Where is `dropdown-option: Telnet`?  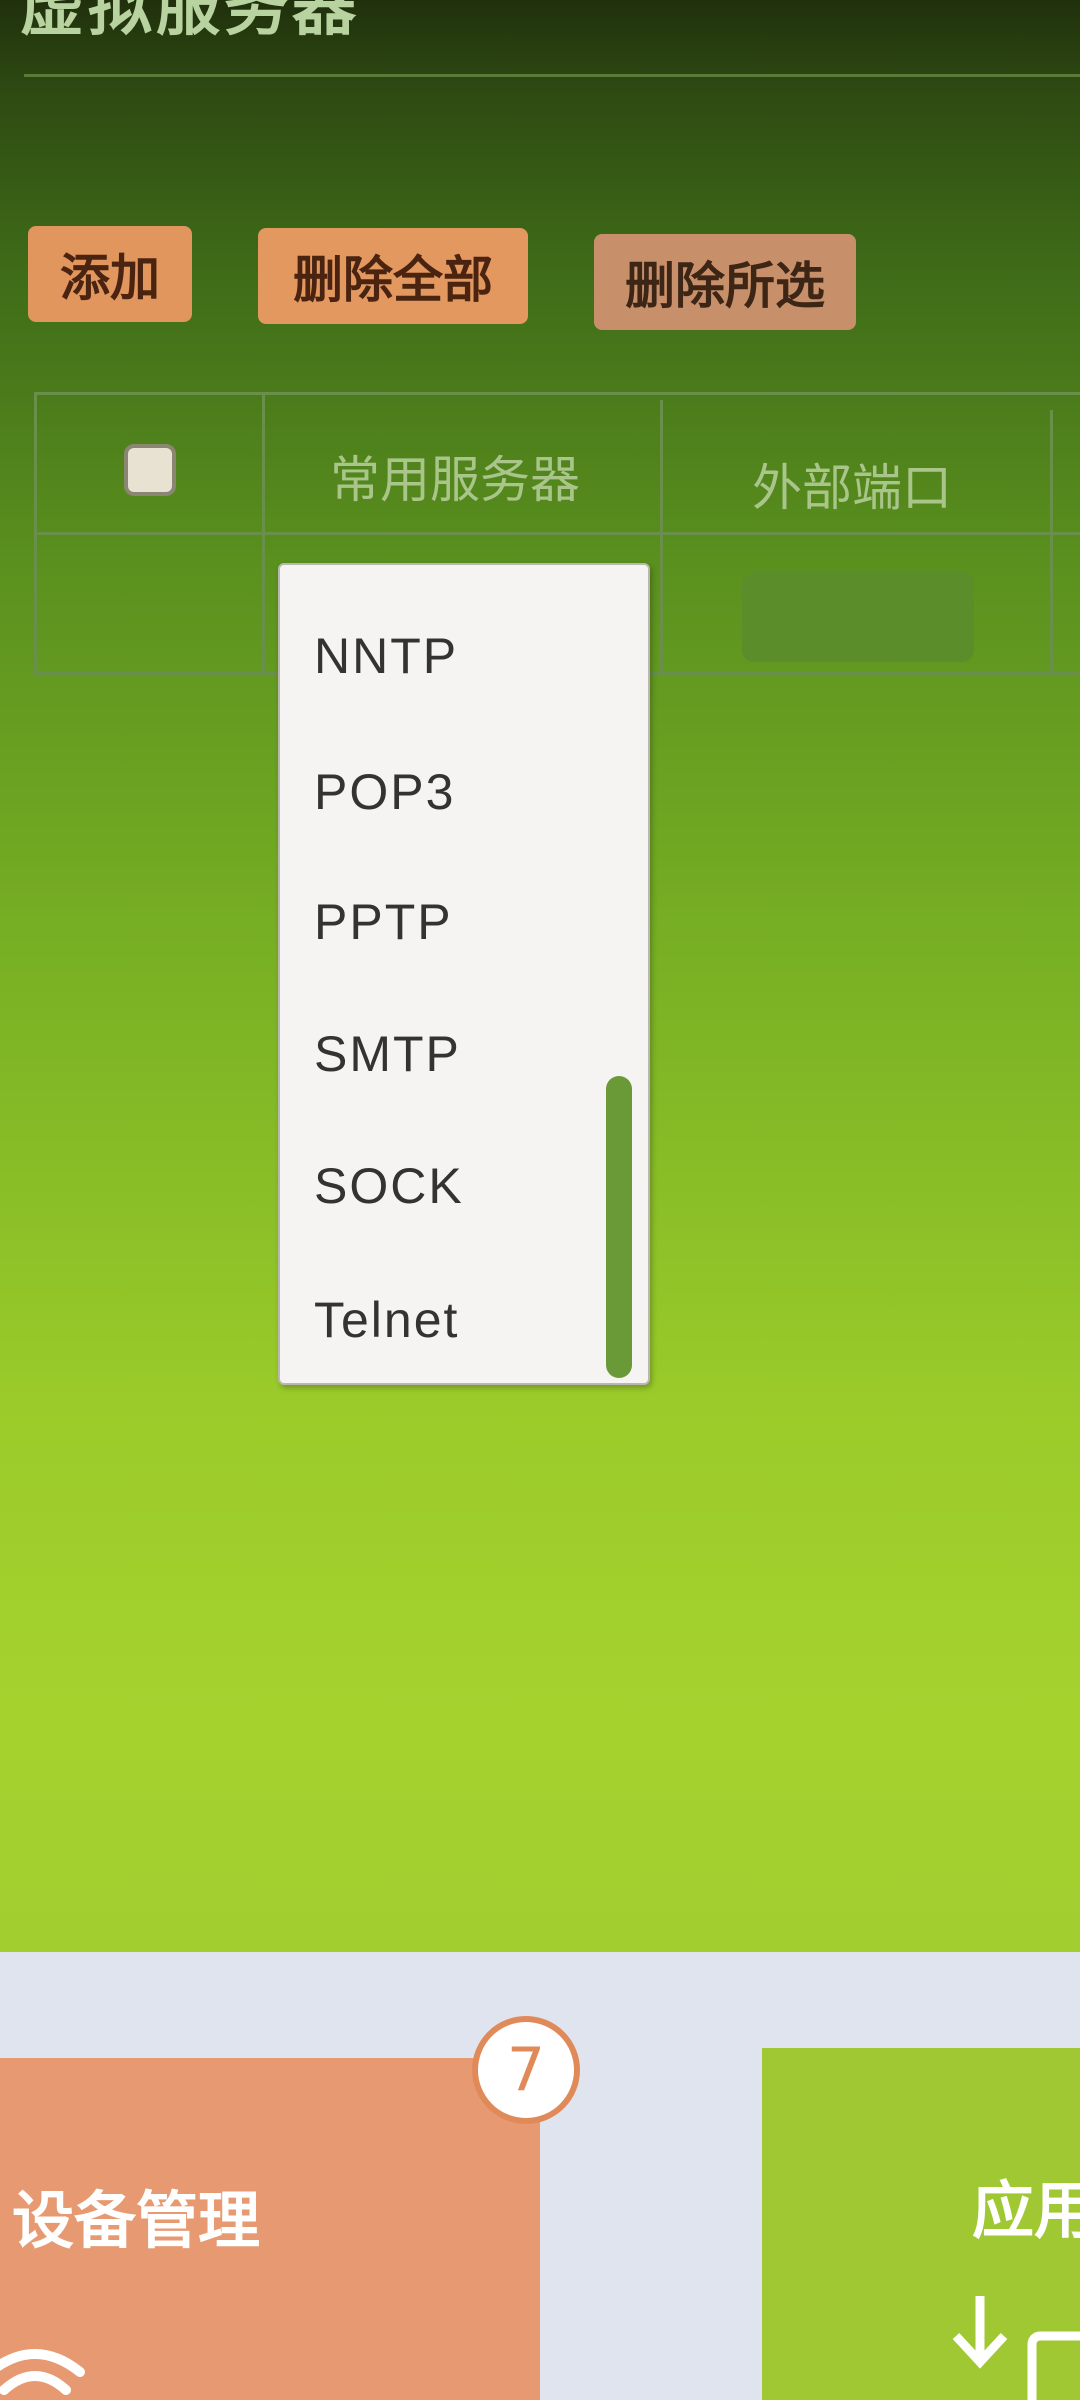
dropdown-option: Telnet is located at coordinates (386, 1320).